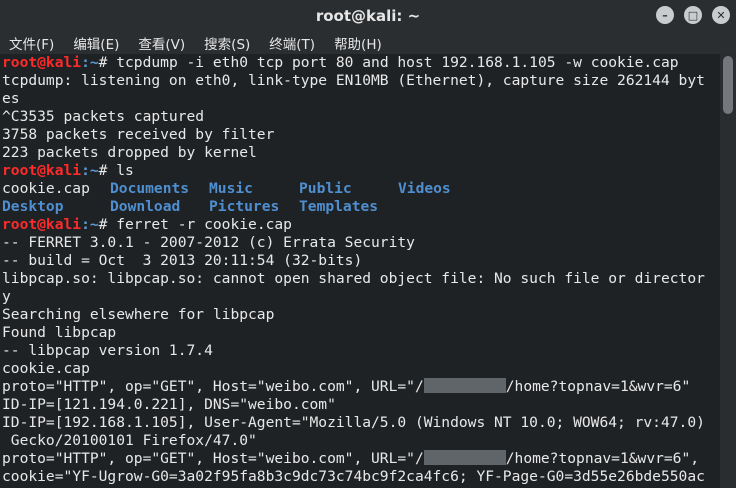 The width and height of the screenshot is (736, 488). Describe the element at coordinates (360, 225) in the screenshot. I see `command-line: root@kali:~# ferret -r cookie.cap` at that location.